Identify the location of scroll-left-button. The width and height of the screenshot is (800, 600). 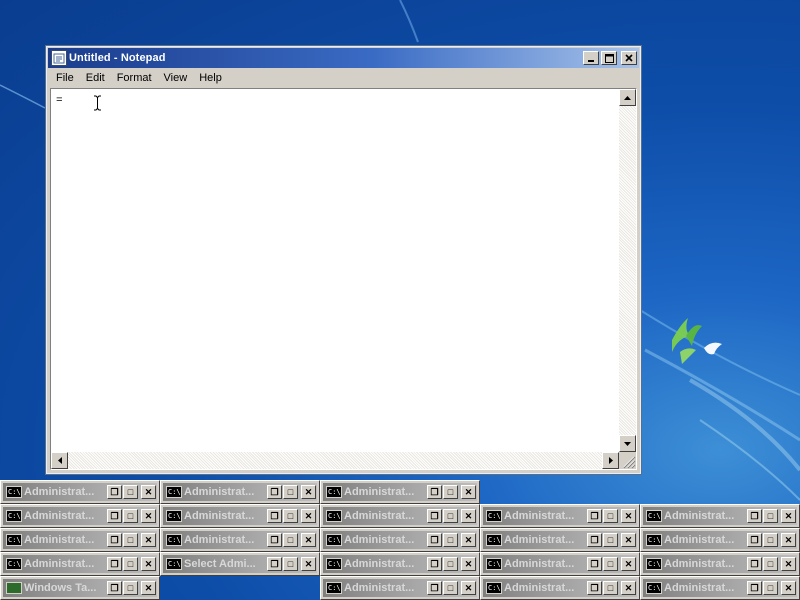
(59, 460).